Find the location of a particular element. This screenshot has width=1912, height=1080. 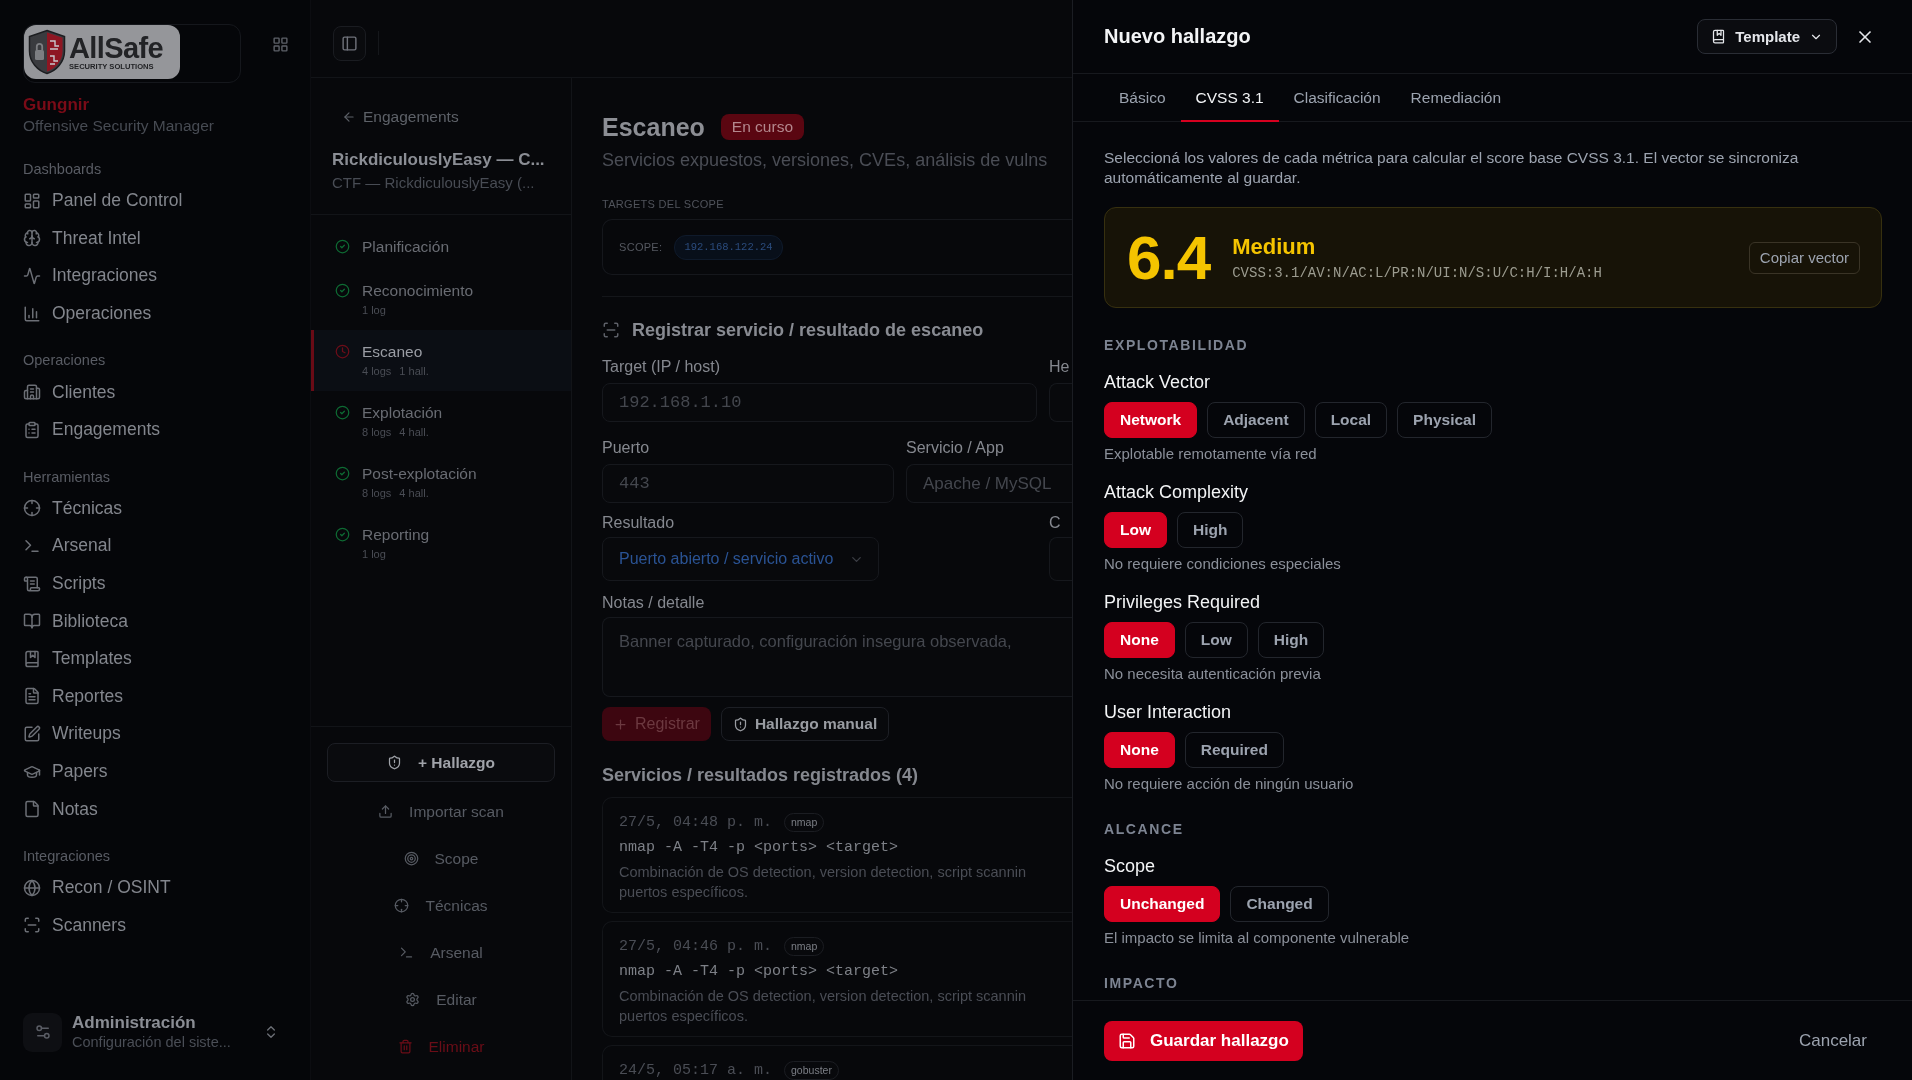

action-button: Técnicas is located at coordinates (441, 905).